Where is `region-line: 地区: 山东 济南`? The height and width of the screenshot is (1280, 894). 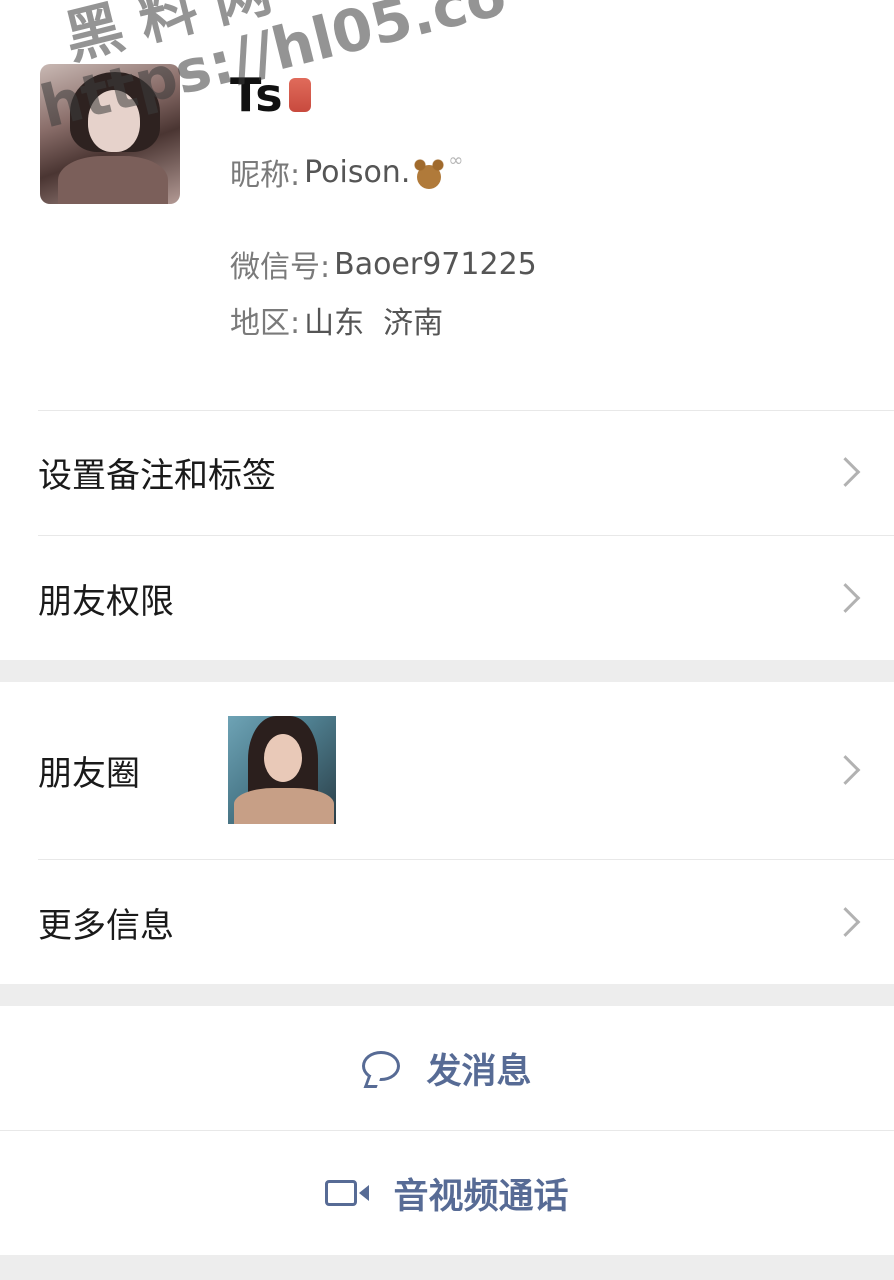
region-line: 地区: 山东 济南 is located at coordinates (336, 320).